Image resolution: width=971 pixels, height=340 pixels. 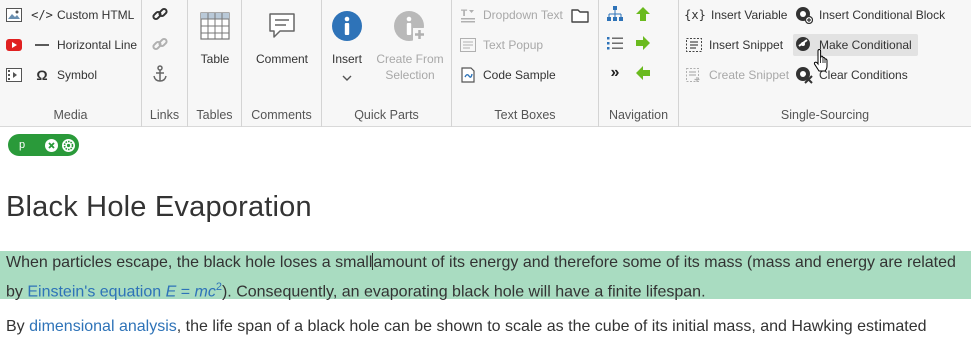 I want to click on dropdown-text-button: T Dropdown Text, so click(x=511, y=15).